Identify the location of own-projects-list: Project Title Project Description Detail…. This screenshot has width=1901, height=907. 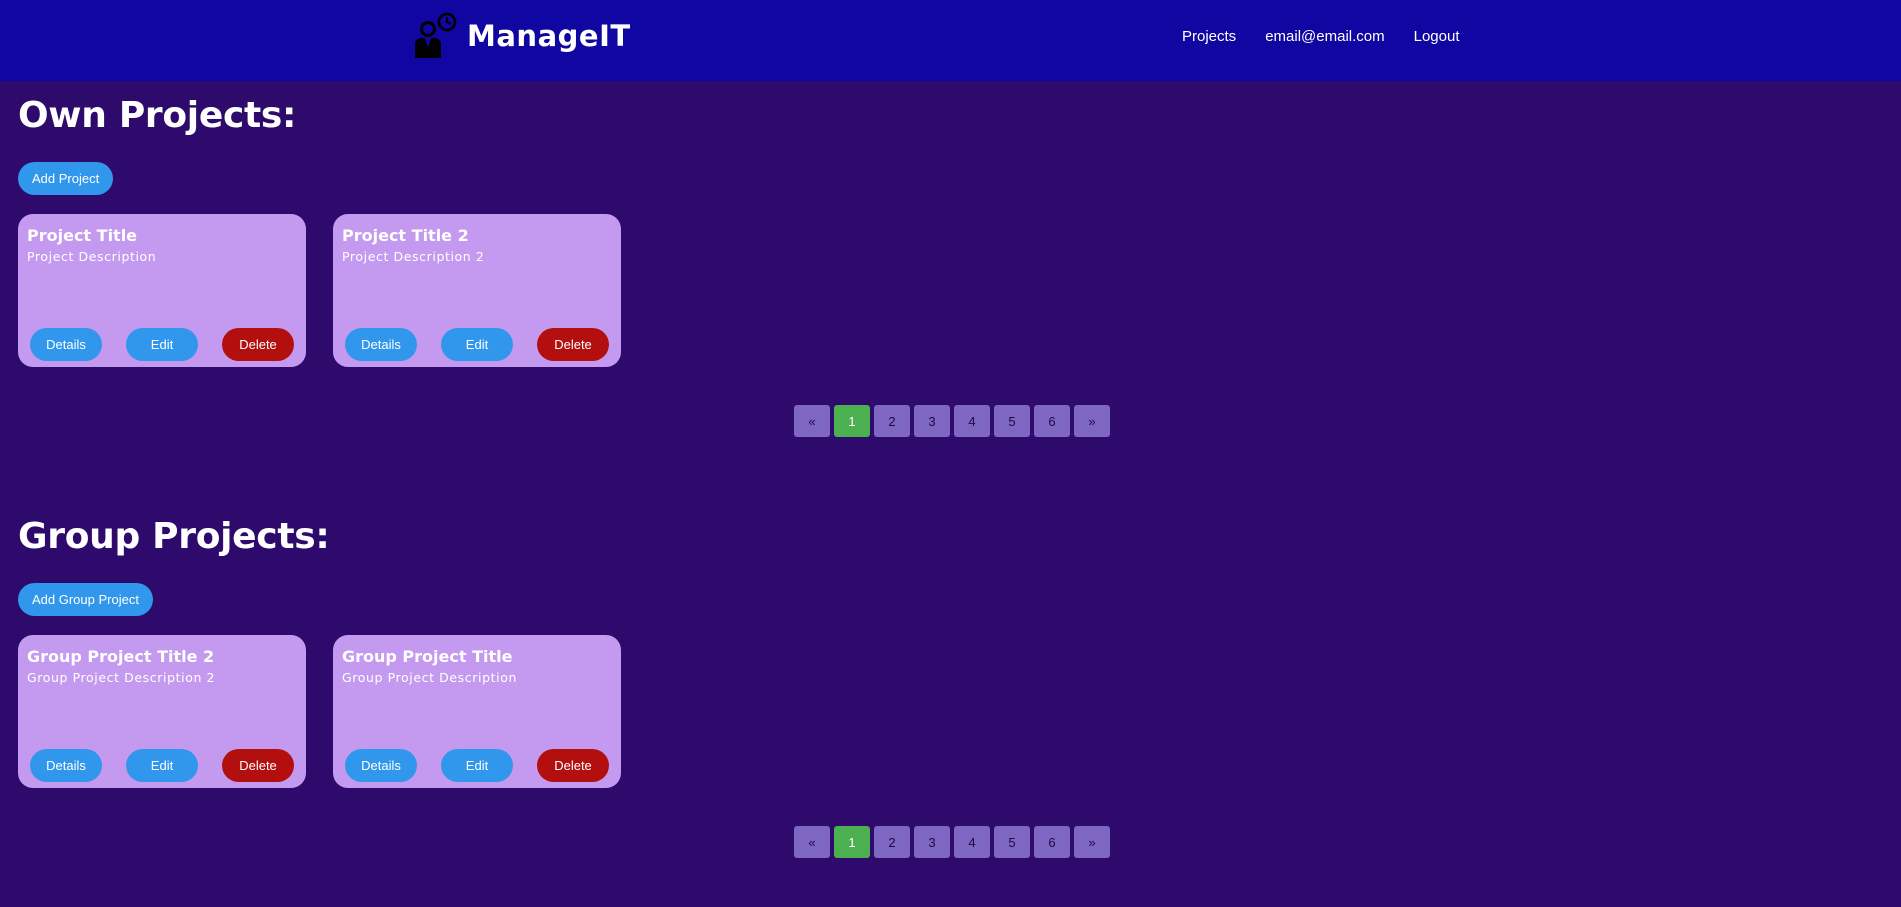
(333, 290).